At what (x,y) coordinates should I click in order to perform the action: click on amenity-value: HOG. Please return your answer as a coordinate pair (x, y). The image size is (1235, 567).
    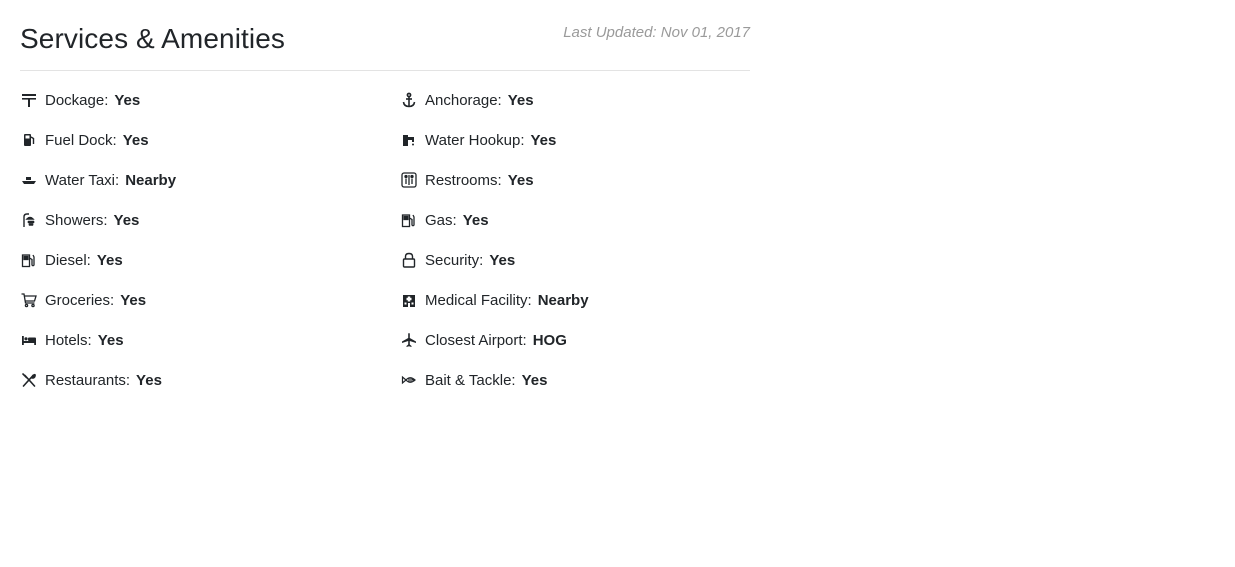
    Looking at the image, I should click on (549, 340).